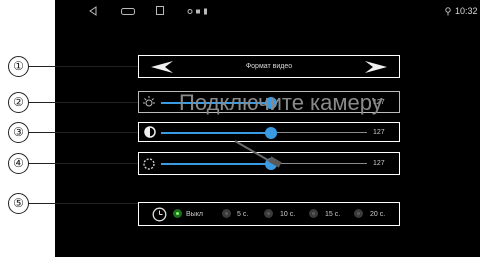 The image size is (480, 257). I want to click on video-format-label: Формат видео, so click(269, 66).